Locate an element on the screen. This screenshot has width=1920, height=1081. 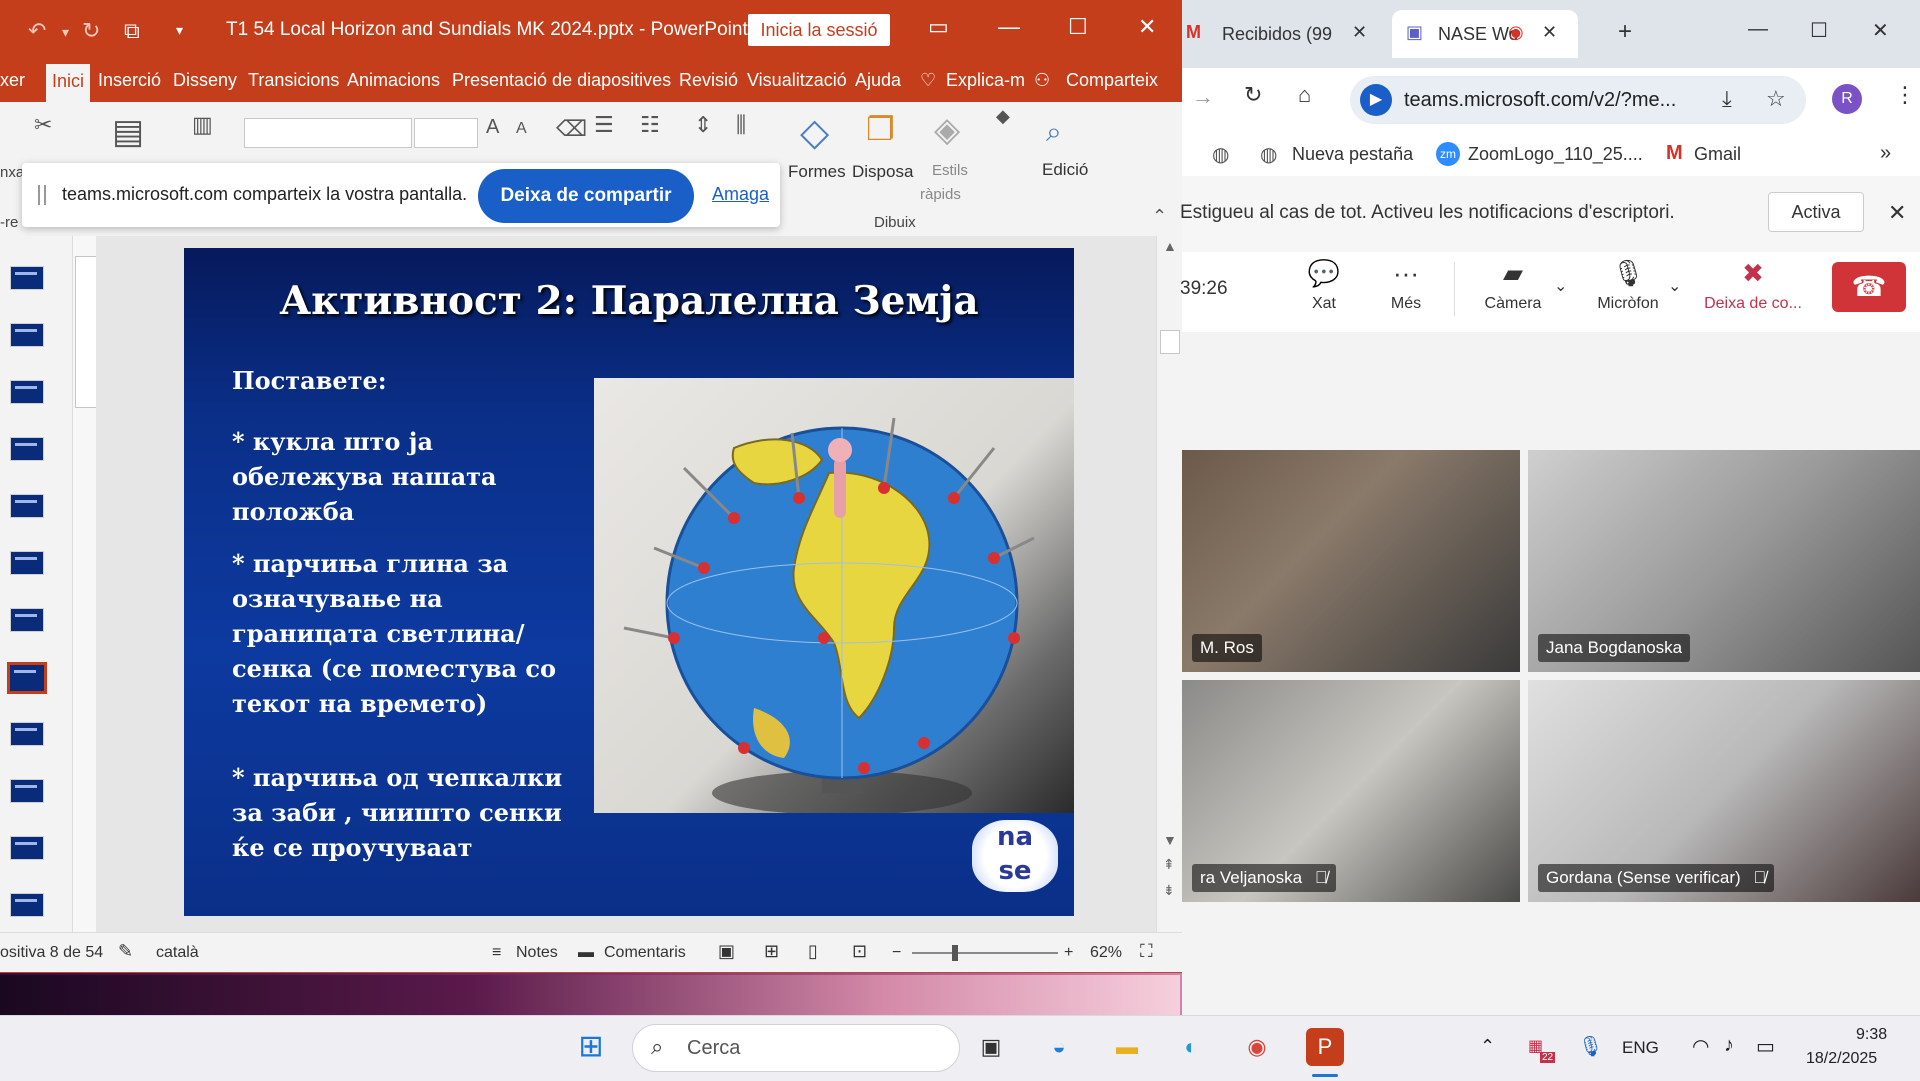
bookmark-star-icon: ☆ is located at coordinates (1776, 99).